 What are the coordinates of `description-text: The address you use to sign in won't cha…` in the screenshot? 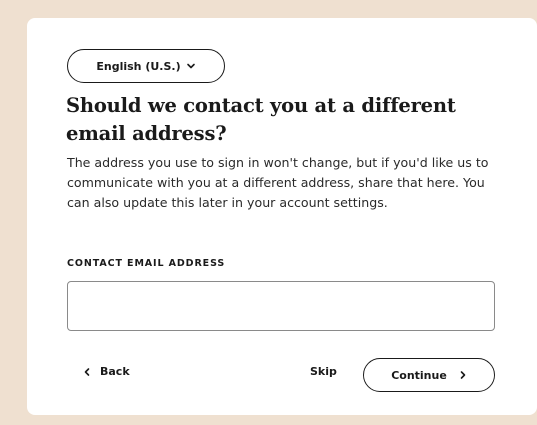 It's located at (278, 182).